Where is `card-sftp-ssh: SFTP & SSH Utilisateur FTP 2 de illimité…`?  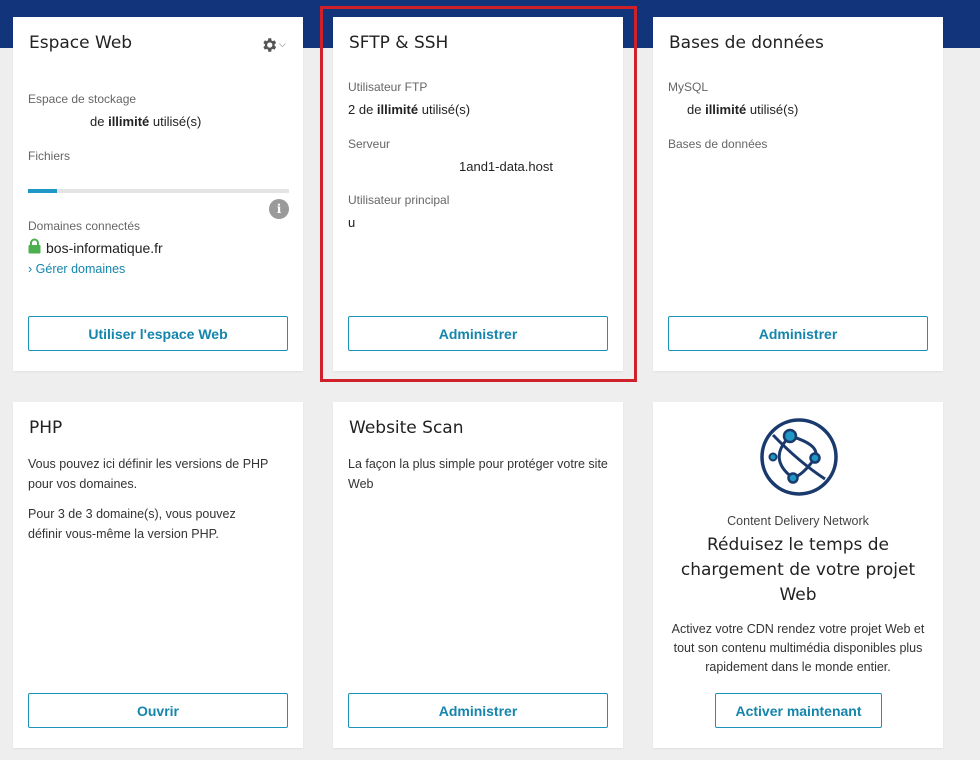 card-sftp-ssh: SFTP & SSH Utilisateur FTP 2 de illimité… is located at coordinates (478, 194).